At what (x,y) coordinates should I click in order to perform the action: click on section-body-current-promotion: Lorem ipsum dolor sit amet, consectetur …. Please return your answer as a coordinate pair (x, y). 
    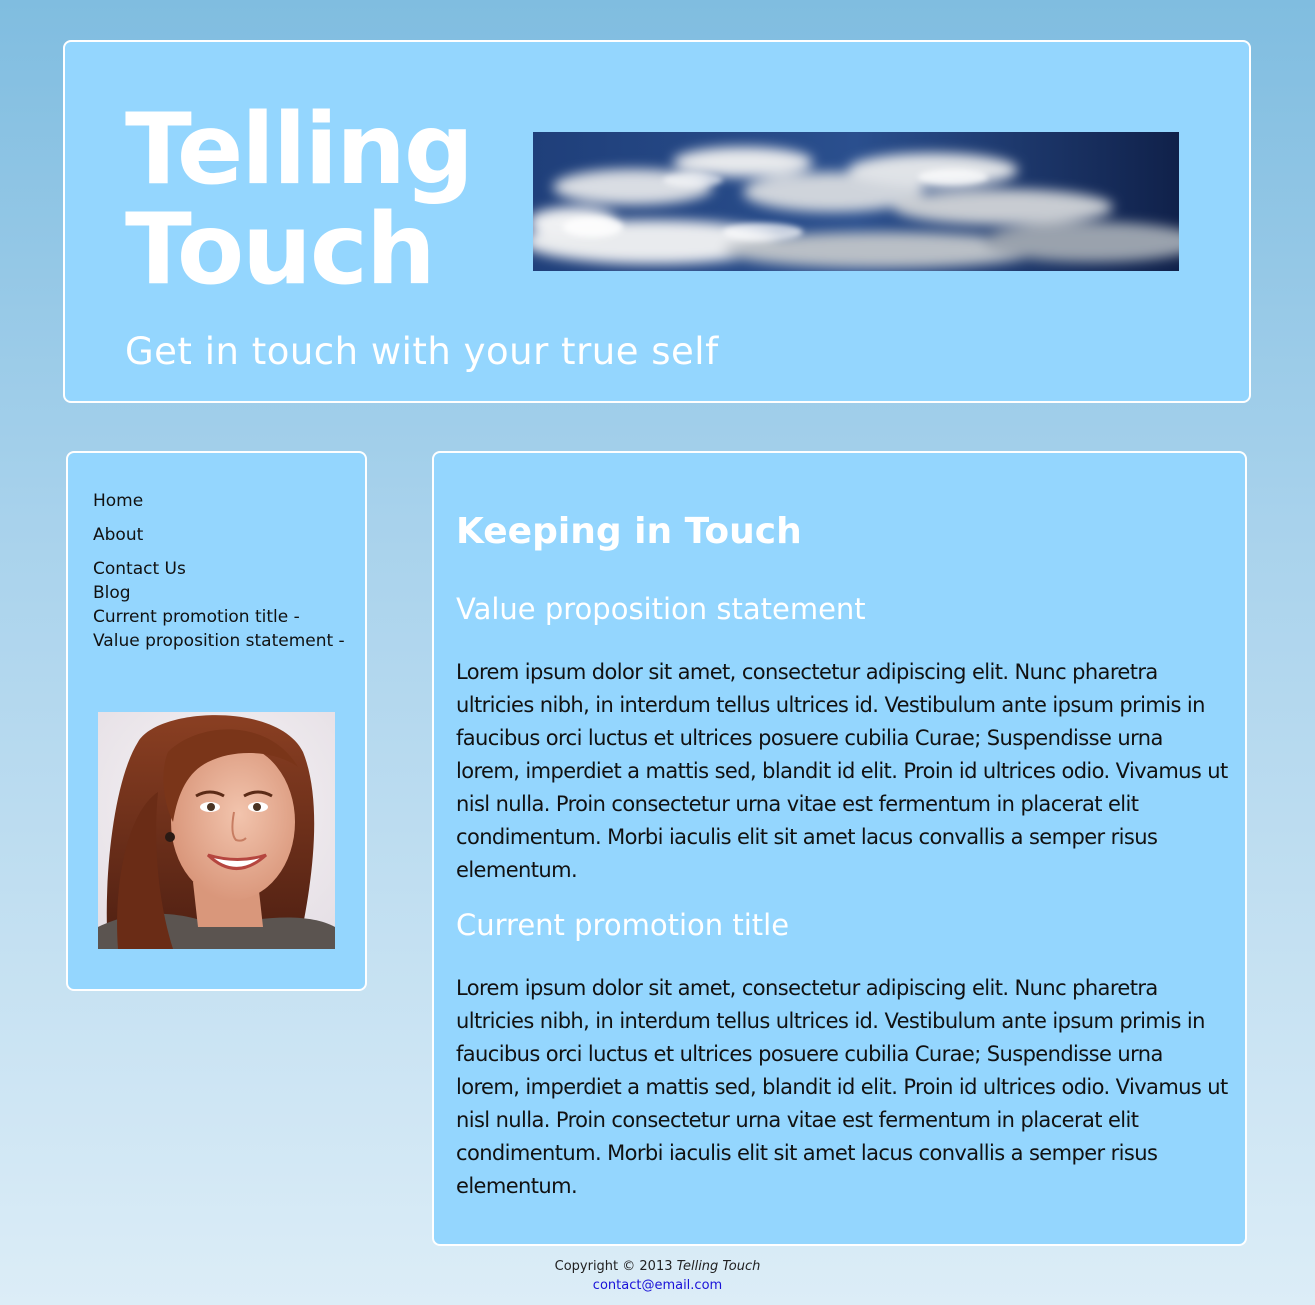
    Looking at the image, I should click on (842, 1087).